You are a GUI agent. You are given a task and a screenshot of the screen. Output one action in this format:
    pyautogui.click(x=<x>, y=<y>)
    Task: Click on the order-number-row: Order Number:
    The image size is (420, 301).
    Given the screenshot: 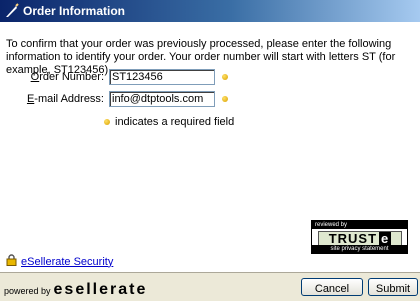 What is the action you would take?
    pyautogui.click(x=126, y=77)
    